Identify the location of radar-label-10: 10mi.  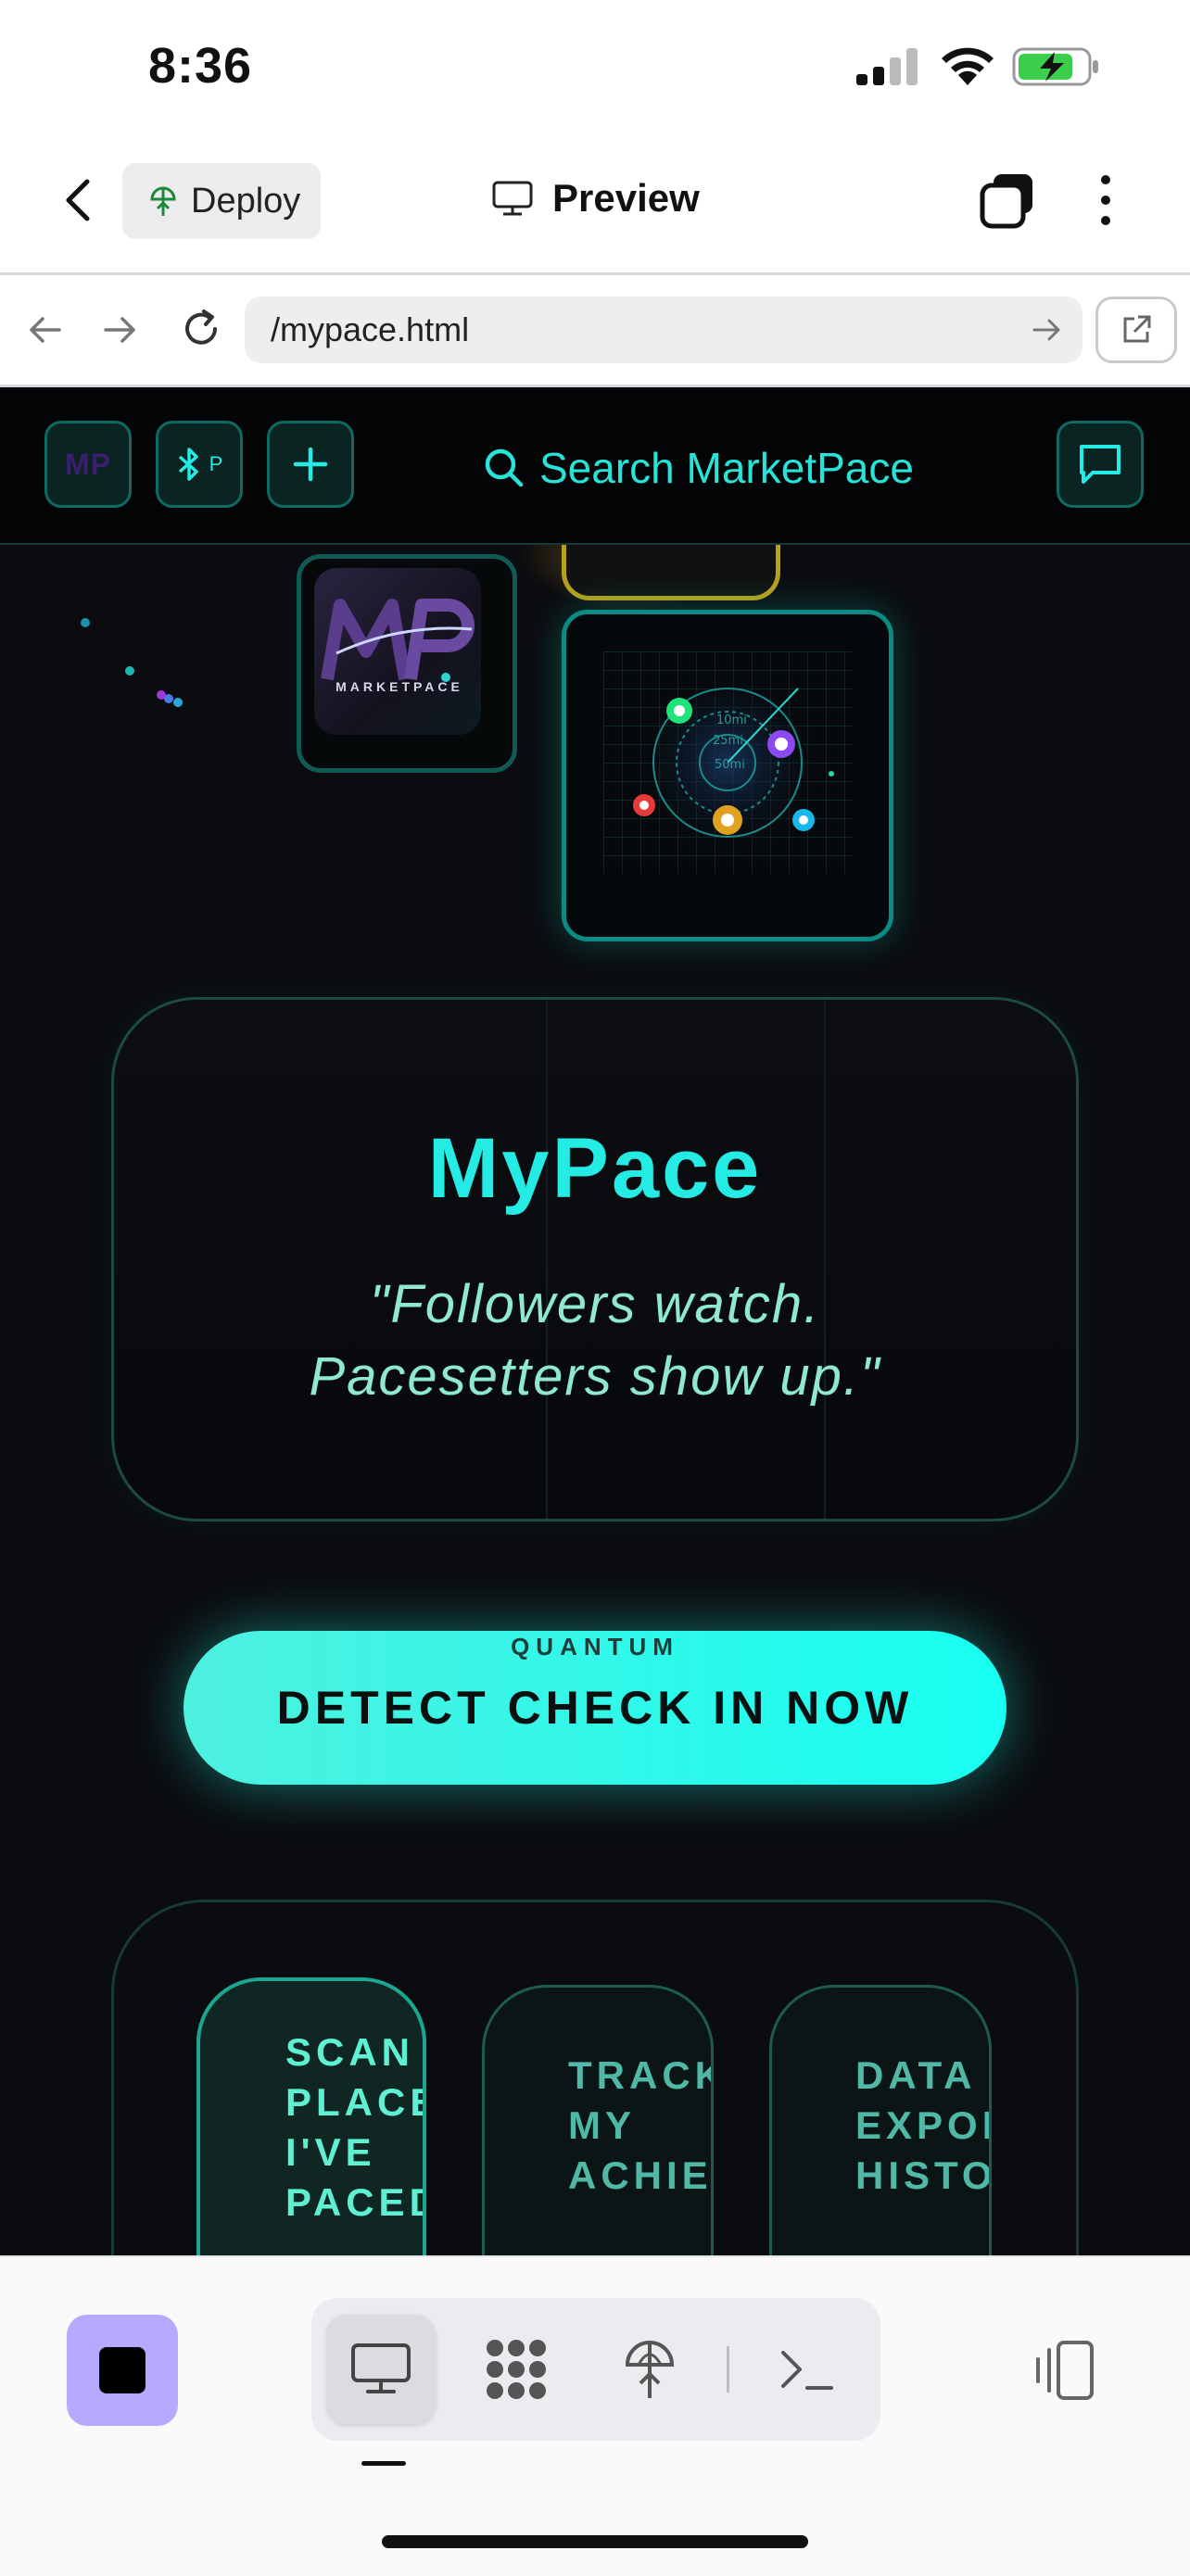
(731, 720).